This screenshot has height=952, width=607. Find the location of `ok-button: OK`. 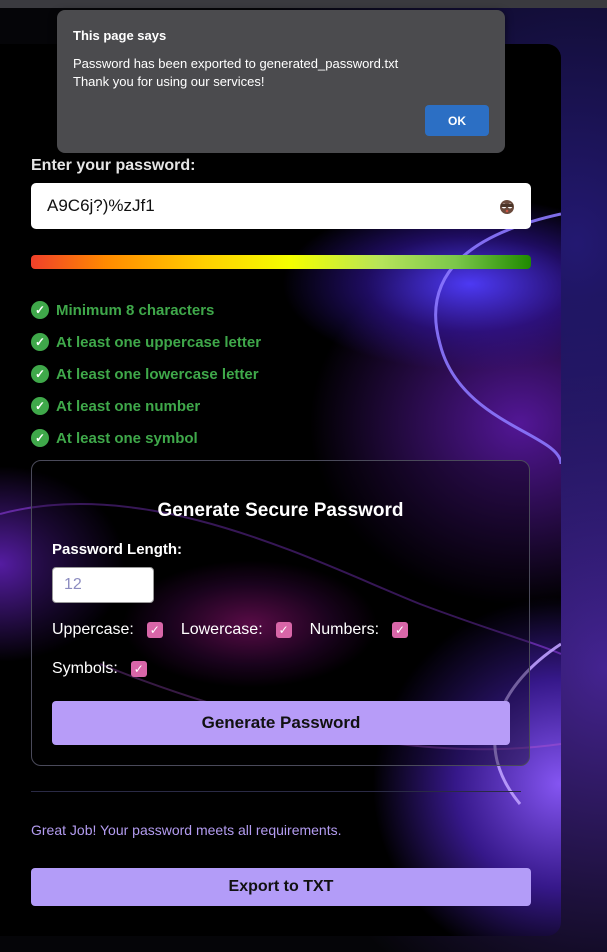

ok-button: OK is located at coordinates (457, 120).